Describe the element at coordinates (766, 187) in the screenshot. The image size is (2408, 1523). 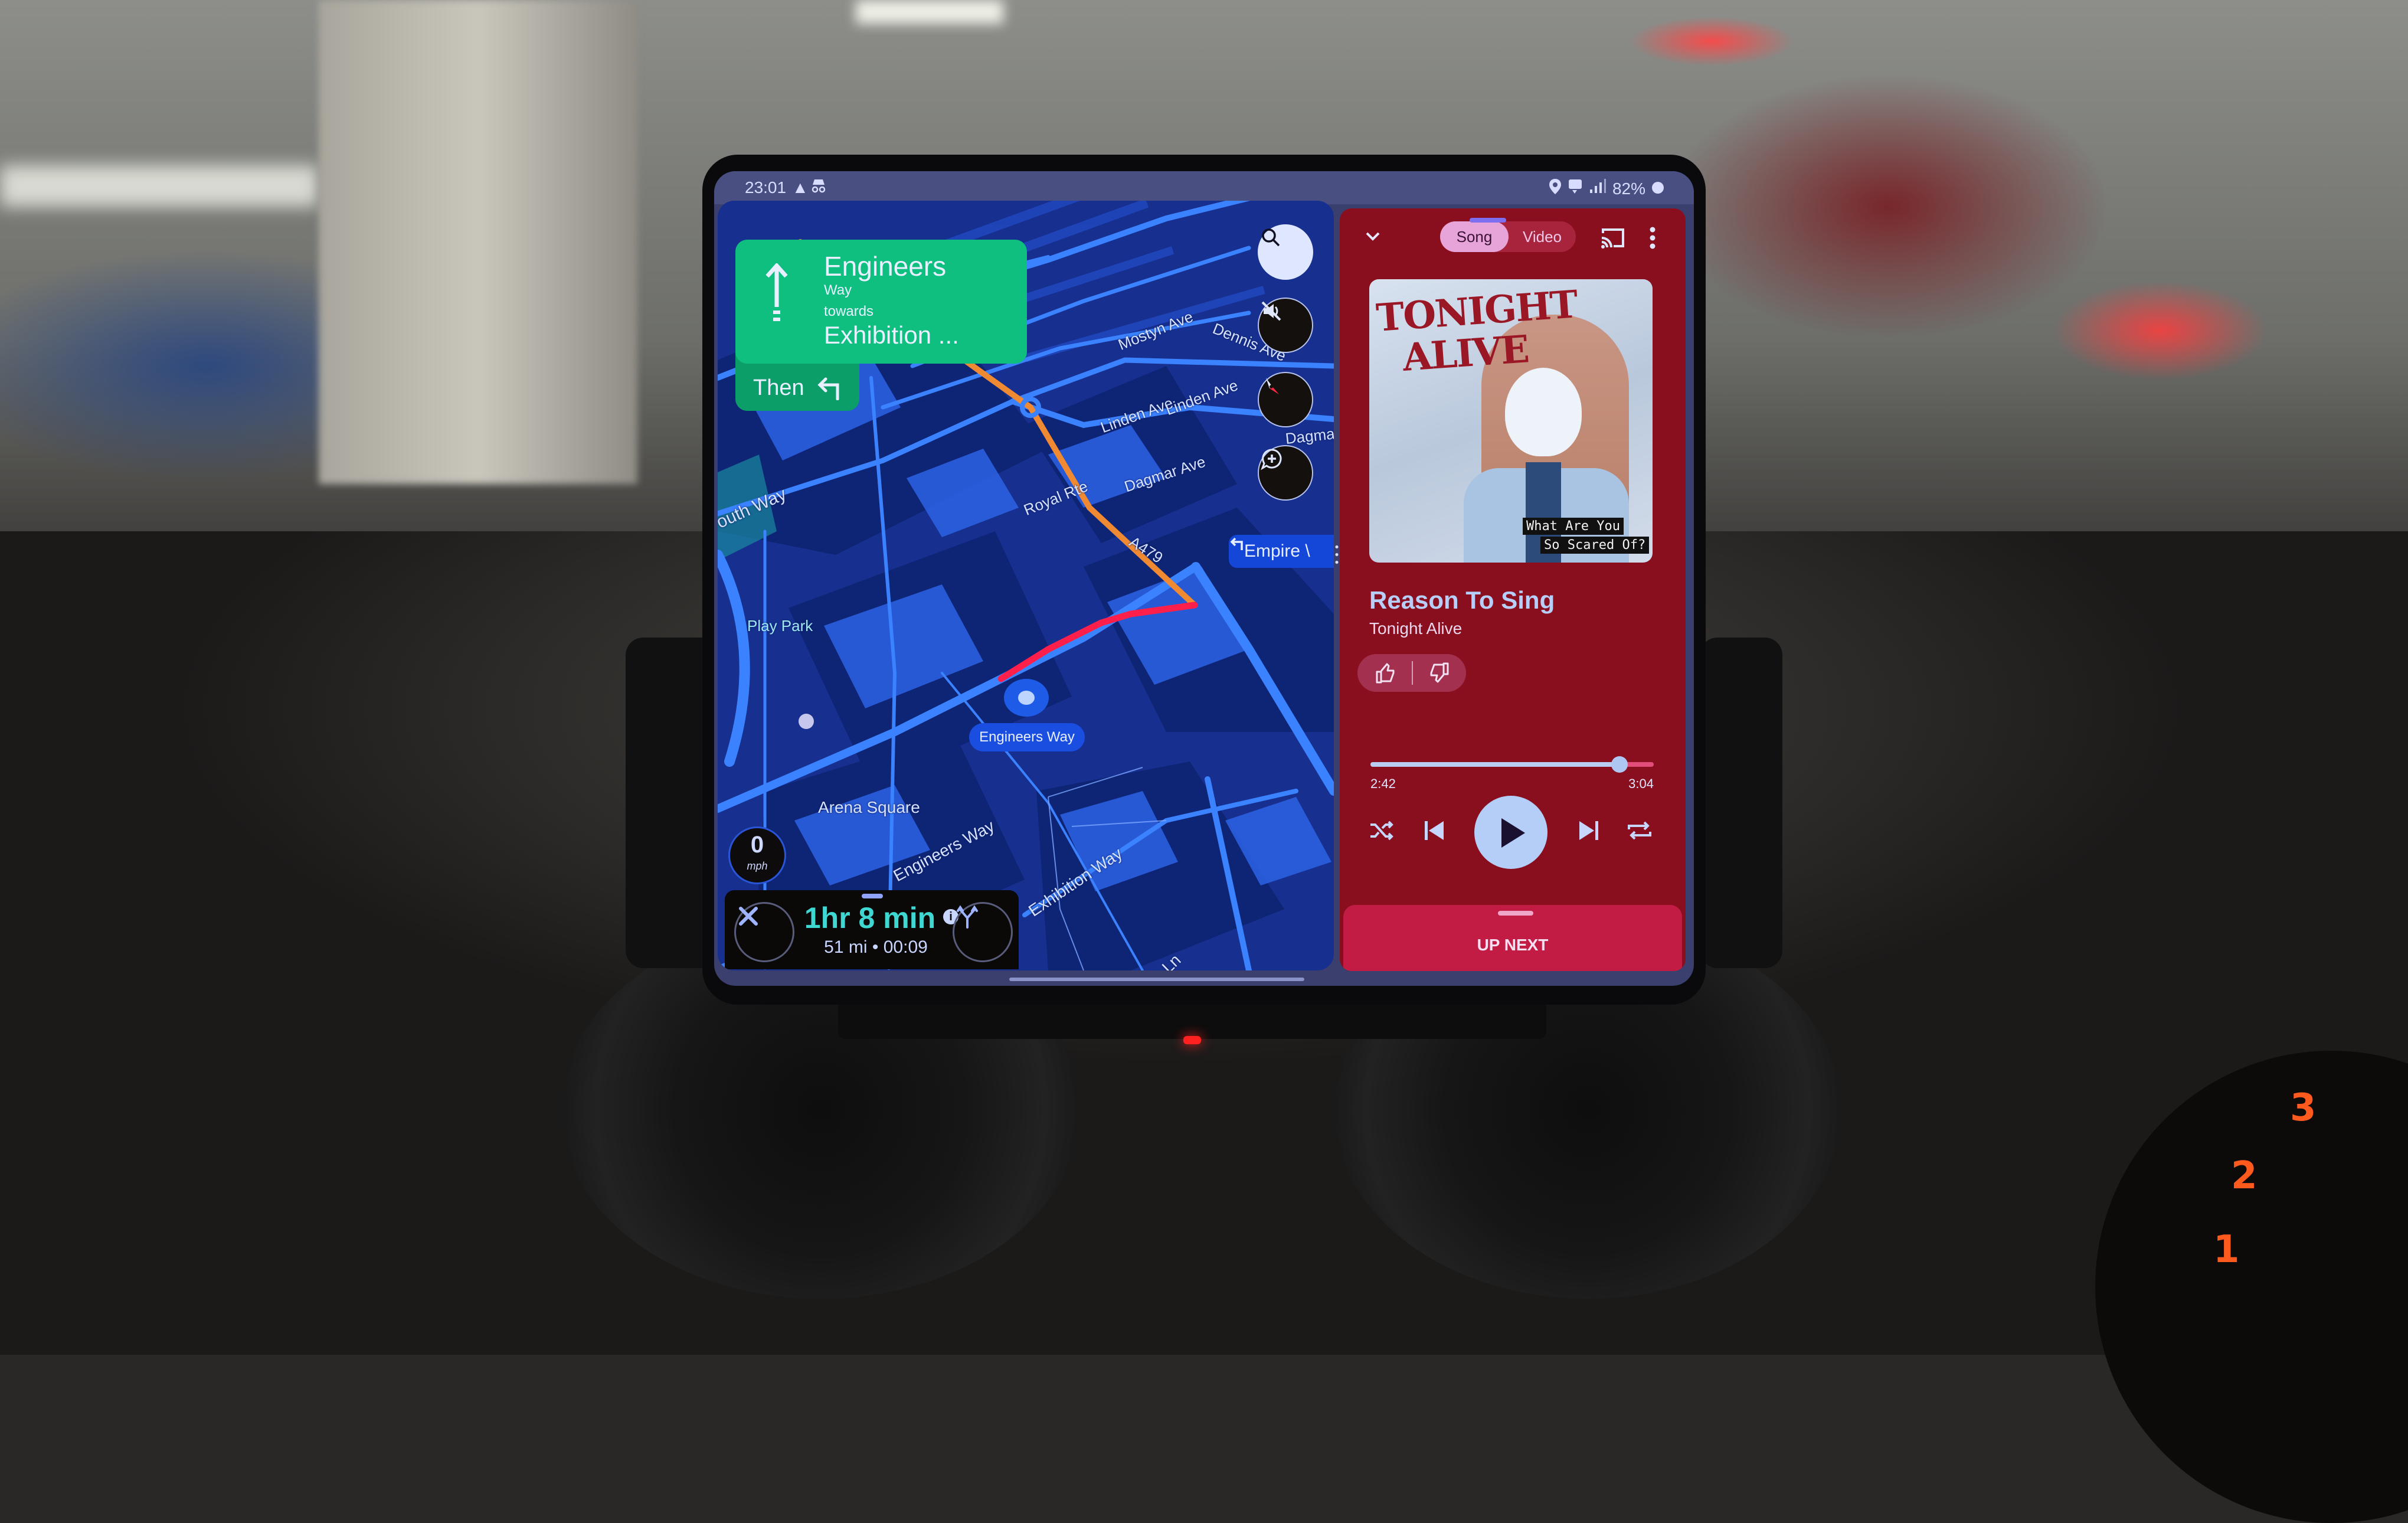
I see `status-time: 23:01` at that location.